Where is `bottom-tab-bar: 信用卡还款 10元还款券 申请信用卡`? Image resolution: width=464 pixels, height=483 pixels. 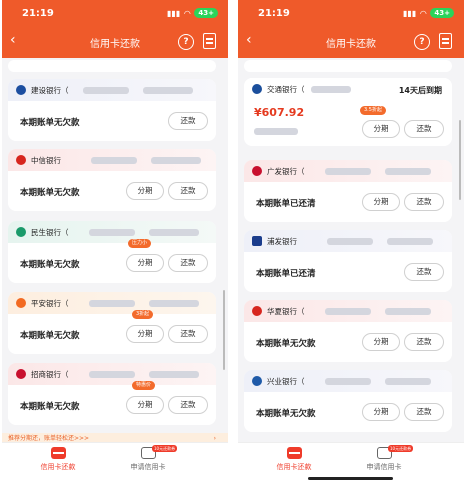 bottom-tab-bar: 信用卡还款 10元还款券 申请信用卡 is located at coordinates (115, 462).